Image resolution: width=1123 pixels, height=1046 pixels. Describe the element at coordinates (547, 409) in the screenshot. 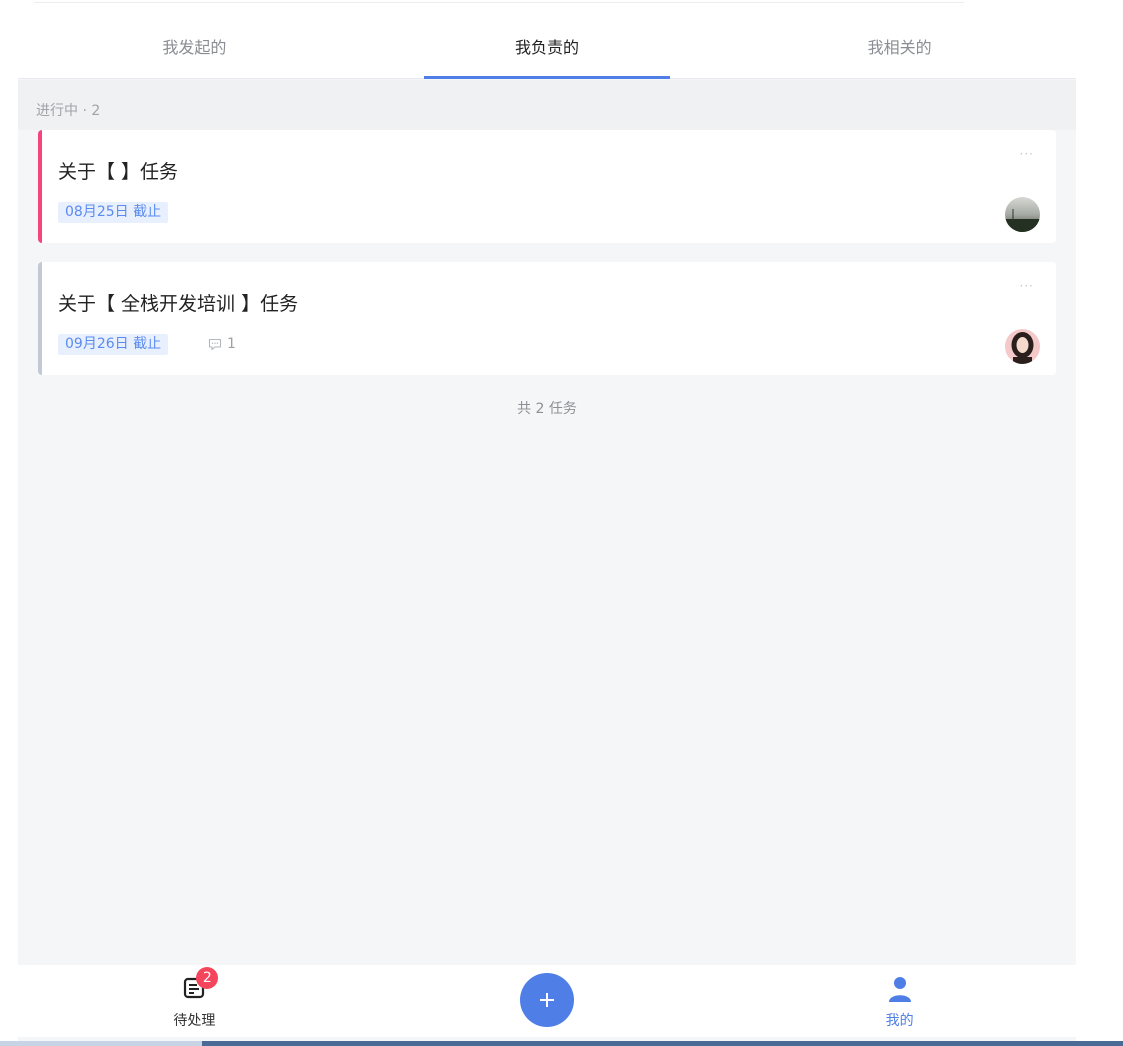

I see `task-total: 共 2 任务` at that location.